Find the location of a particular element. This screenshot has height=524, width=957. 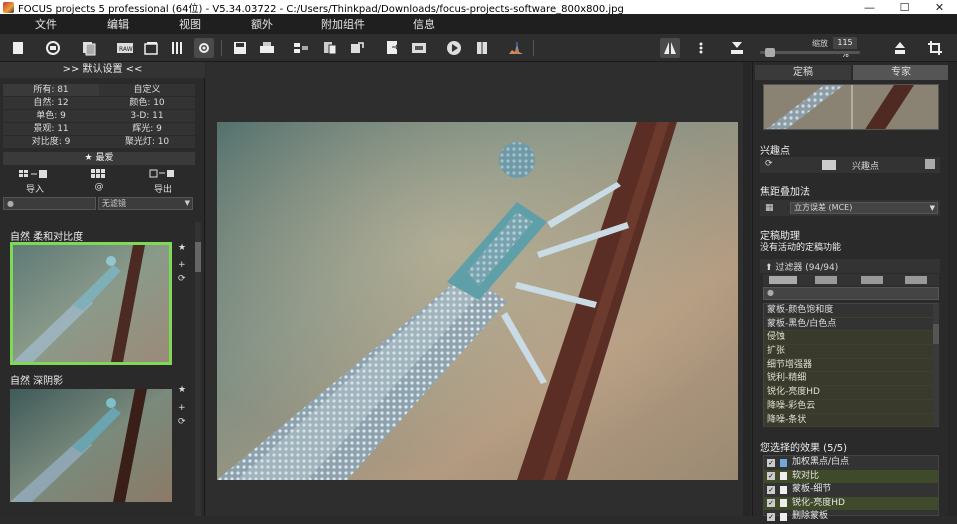

favorite-star-icon-2: ★ is located at coordinates (182, 390).